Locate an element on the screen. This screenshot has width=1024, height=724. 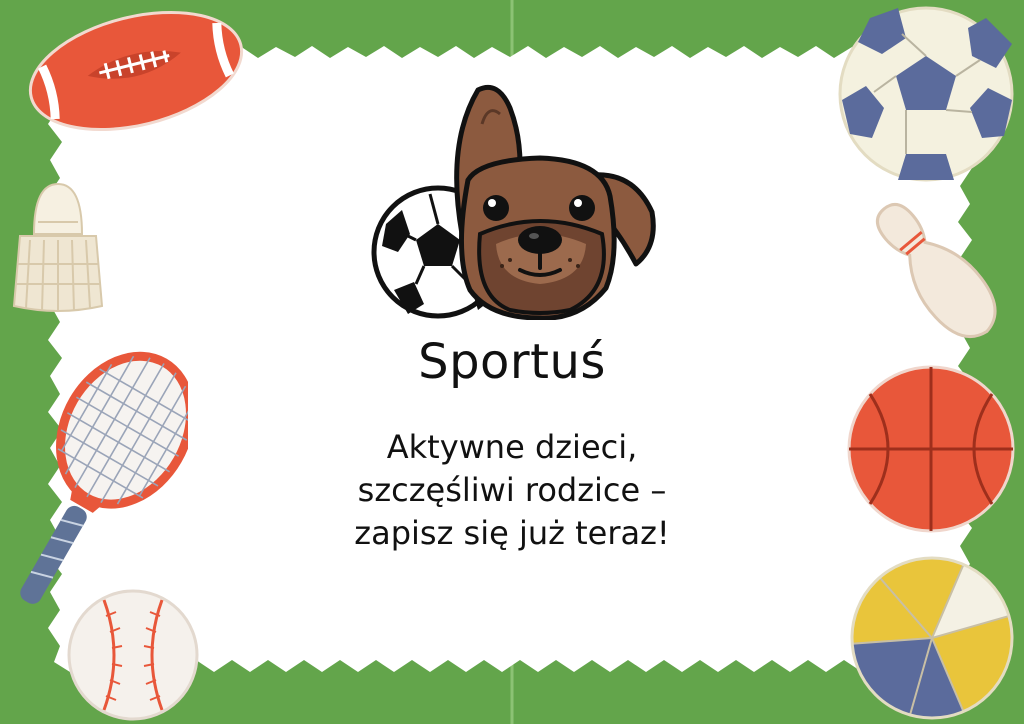
slogan-line: Aktywne dzieci, is located at coordinates (512, 447).